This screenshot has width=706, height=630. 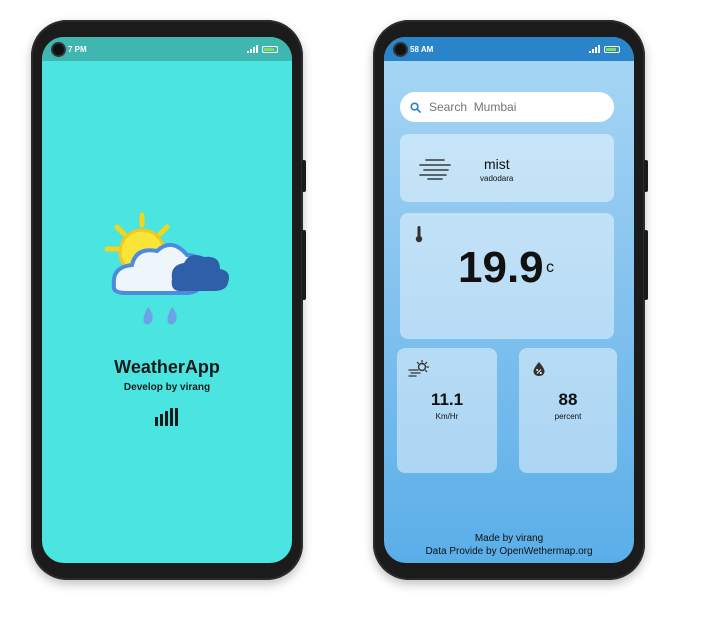 What do you see at coordinates (77, 49) in the screenshot?
I see `status-time: 7 PM` at bounding box center [77, 49].